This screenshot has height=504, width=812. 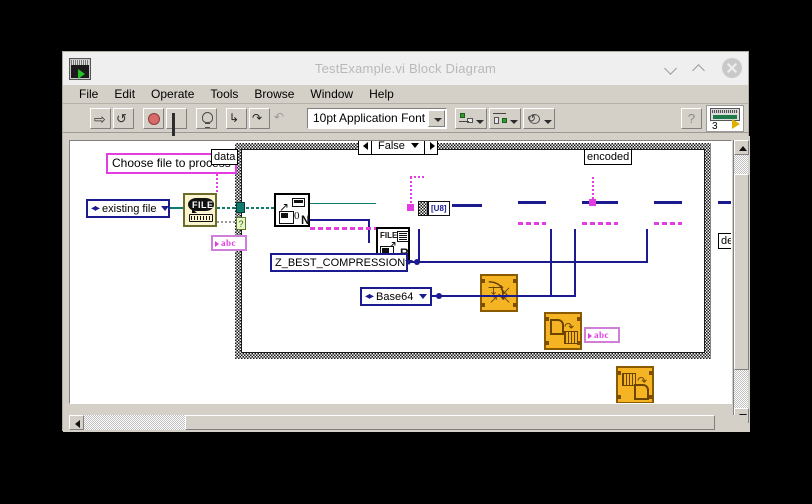 I want to click on highlight-execution-button, so click(x=206, y=118).